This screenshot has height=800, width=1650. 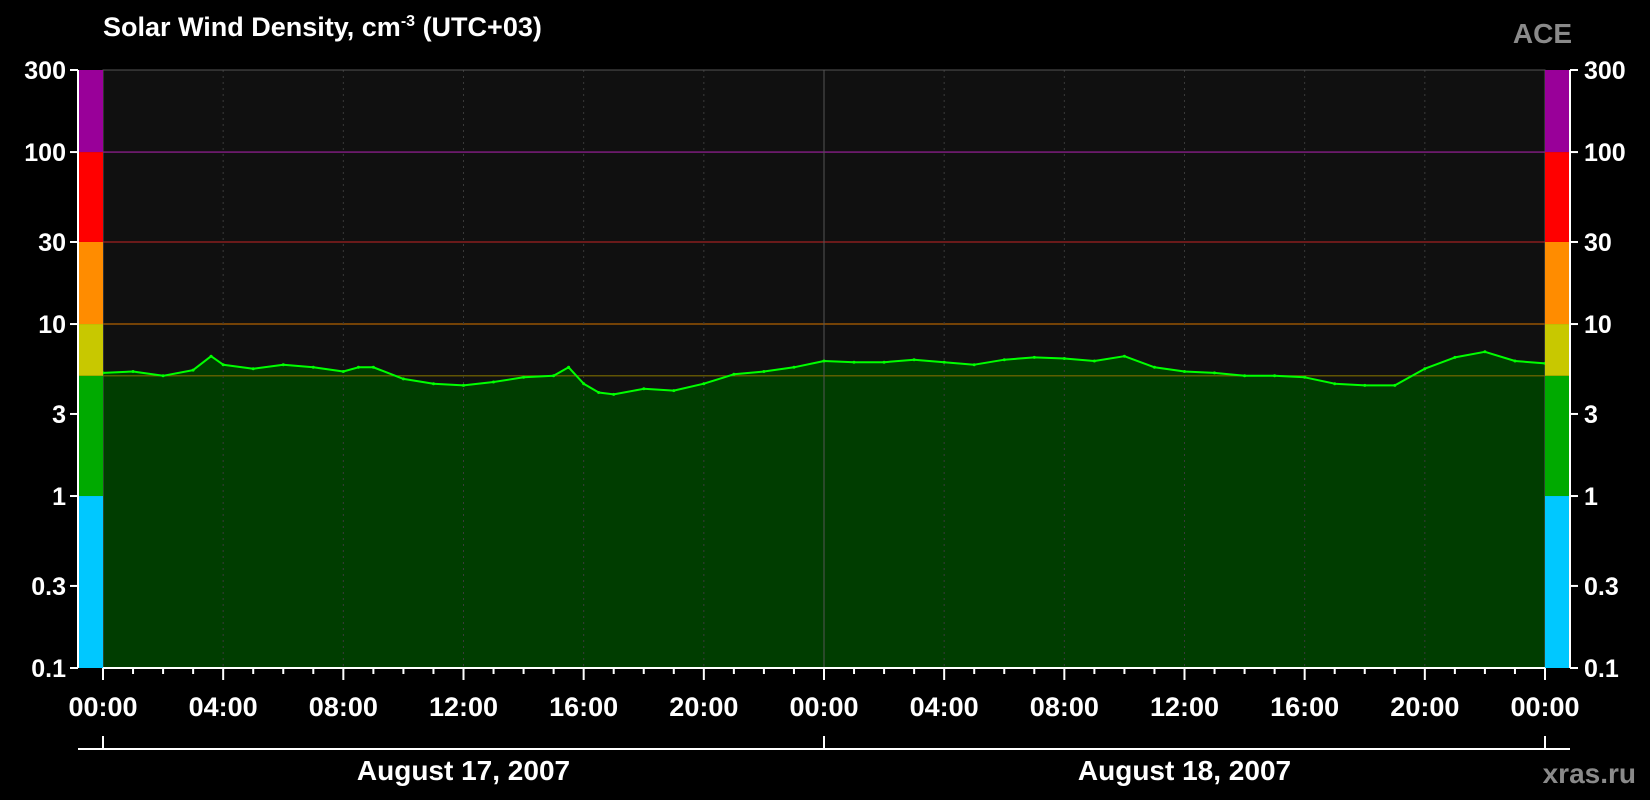 I want to click on y-tick-label-right: 3, so click(x=1591, y=415).